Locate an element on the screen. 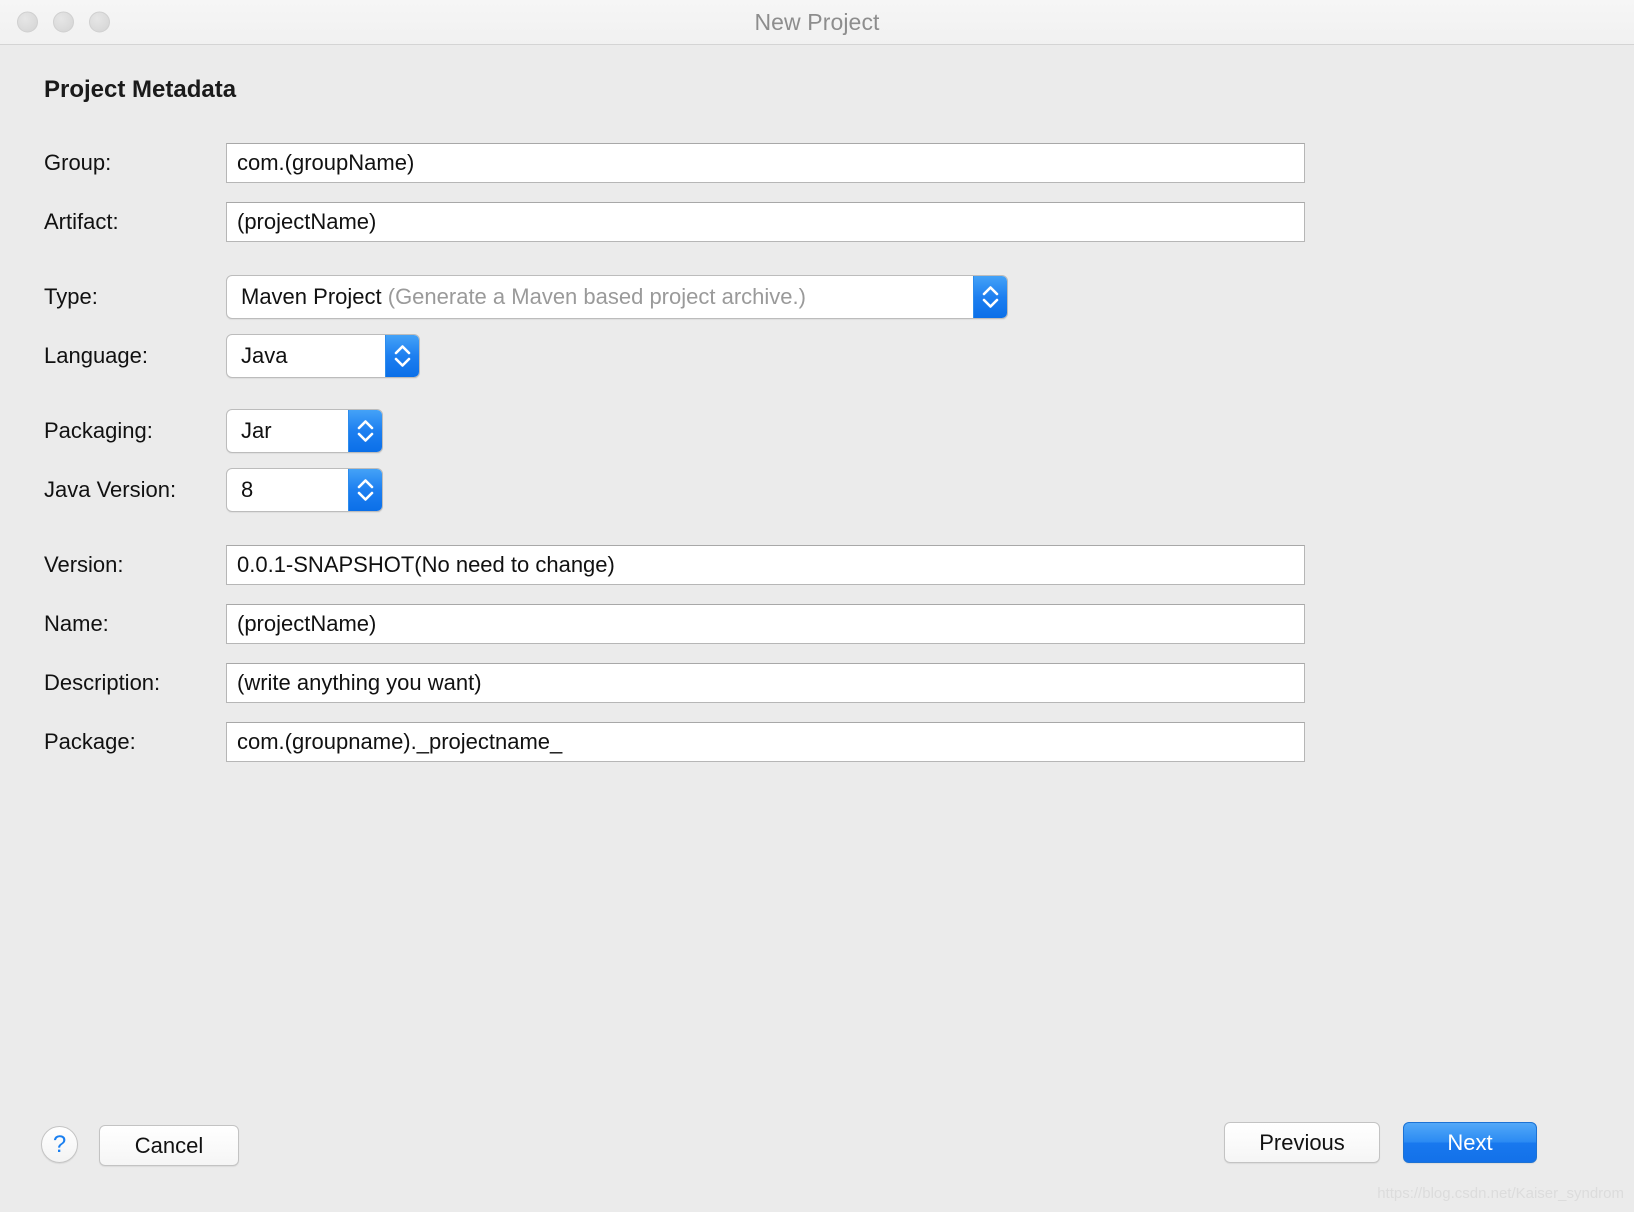  form-row-group: Group: com.(groupName) is located at coordinates (817, 162).